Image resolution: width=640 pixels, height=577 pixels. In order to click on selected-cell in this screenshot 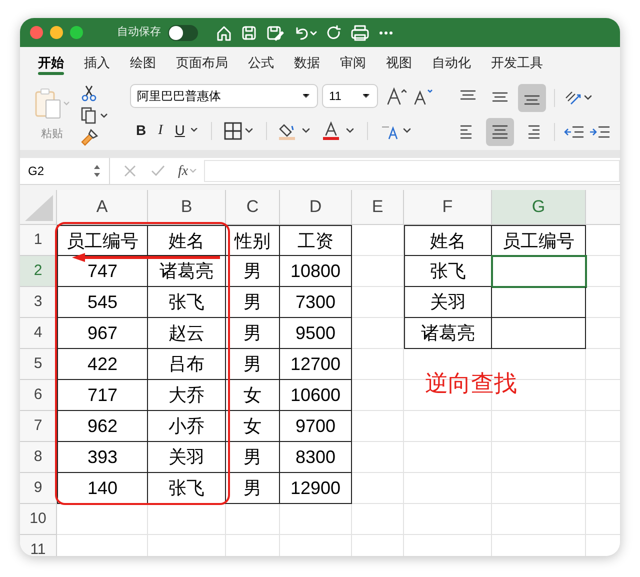, I will do `click(539, 271)`.